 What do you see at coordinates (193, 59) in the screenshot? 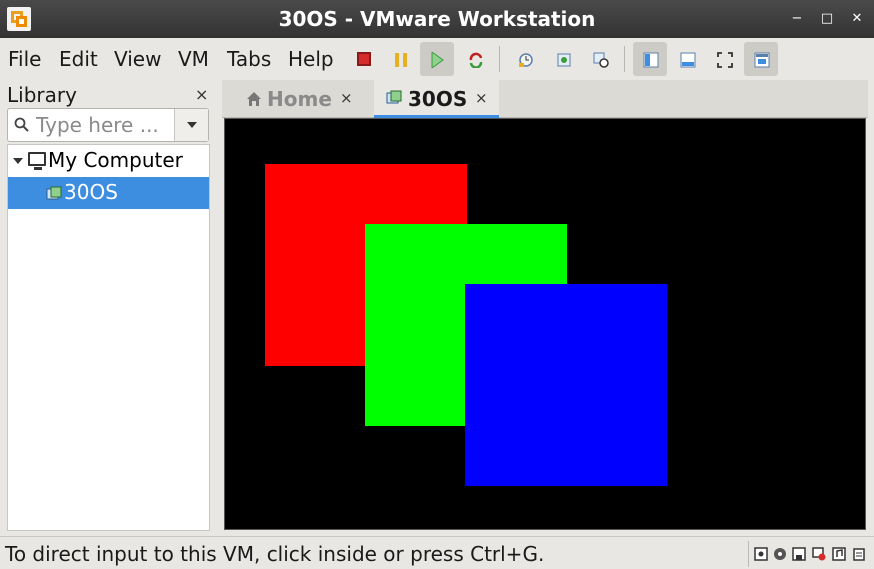
I see `menu-vm: VM` at bounding box center [193, 59].